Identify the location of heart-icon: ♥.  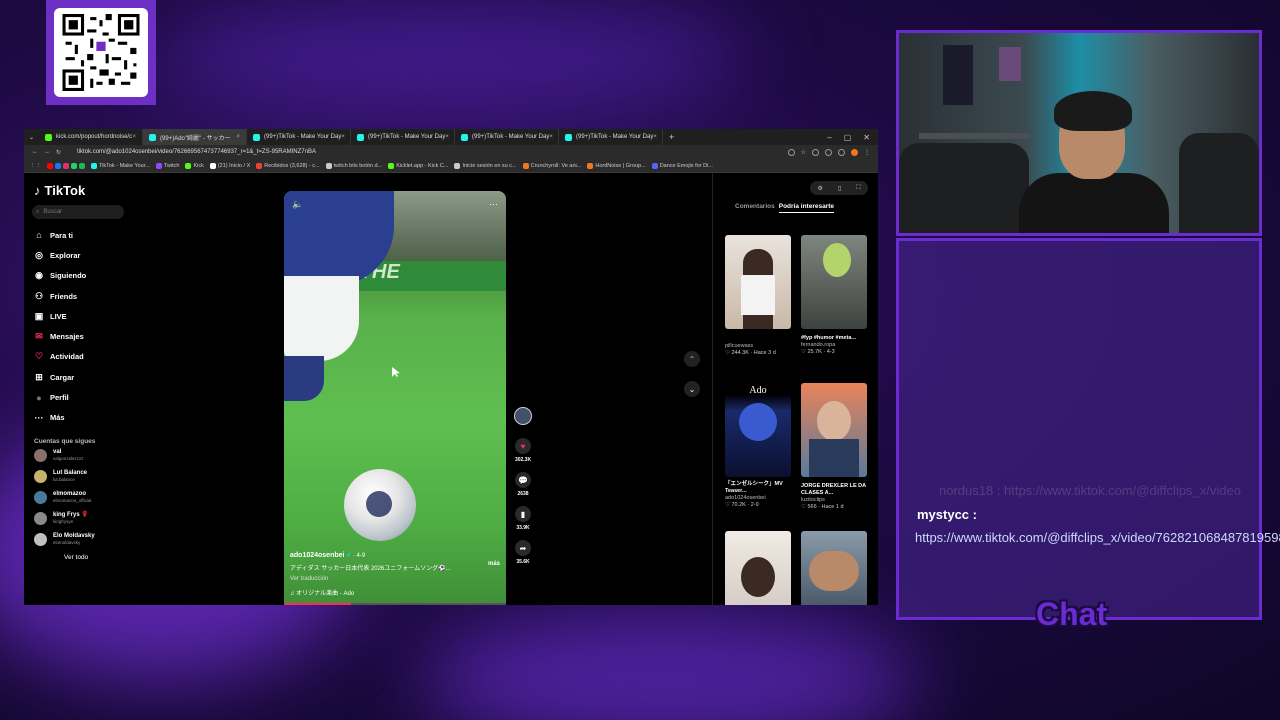
(523, 446).